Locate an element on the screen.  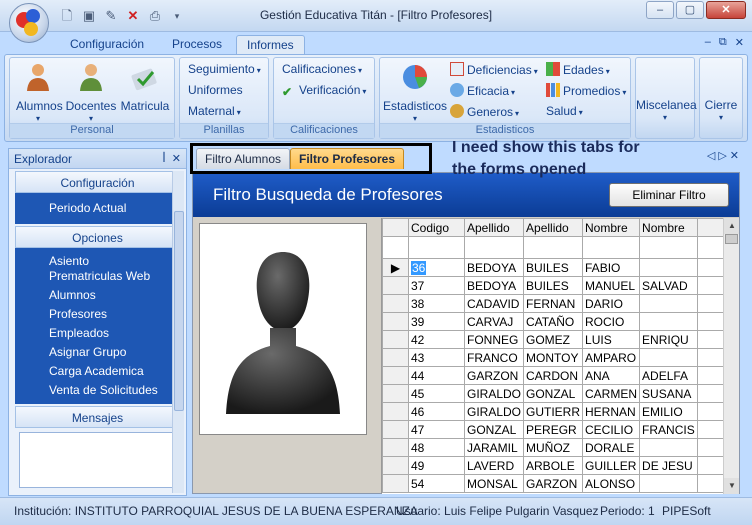
table-cell: ARBOLE is located at coordinates (553, 465).